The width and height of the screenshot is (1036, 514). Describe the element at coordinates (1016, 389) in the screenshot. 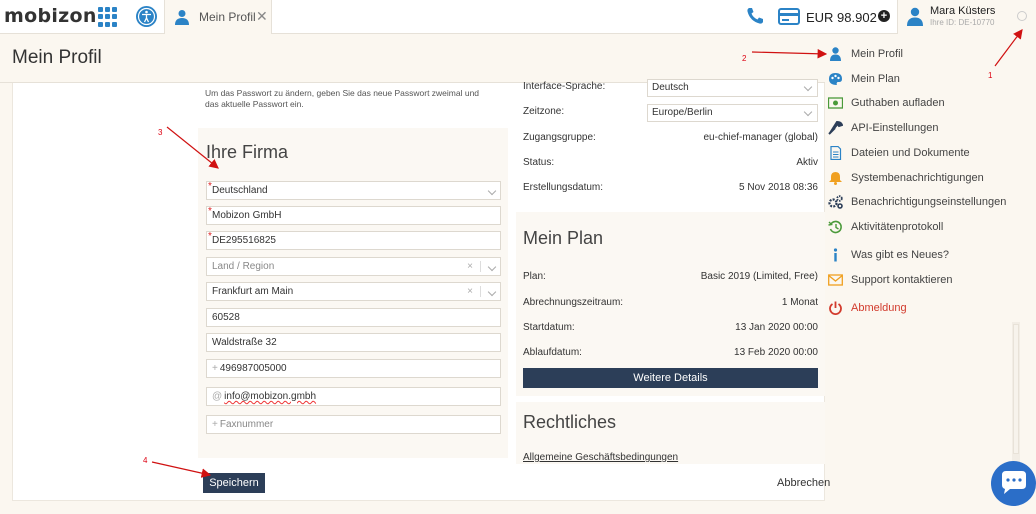

I see `scrollbar-thumb` at that location.